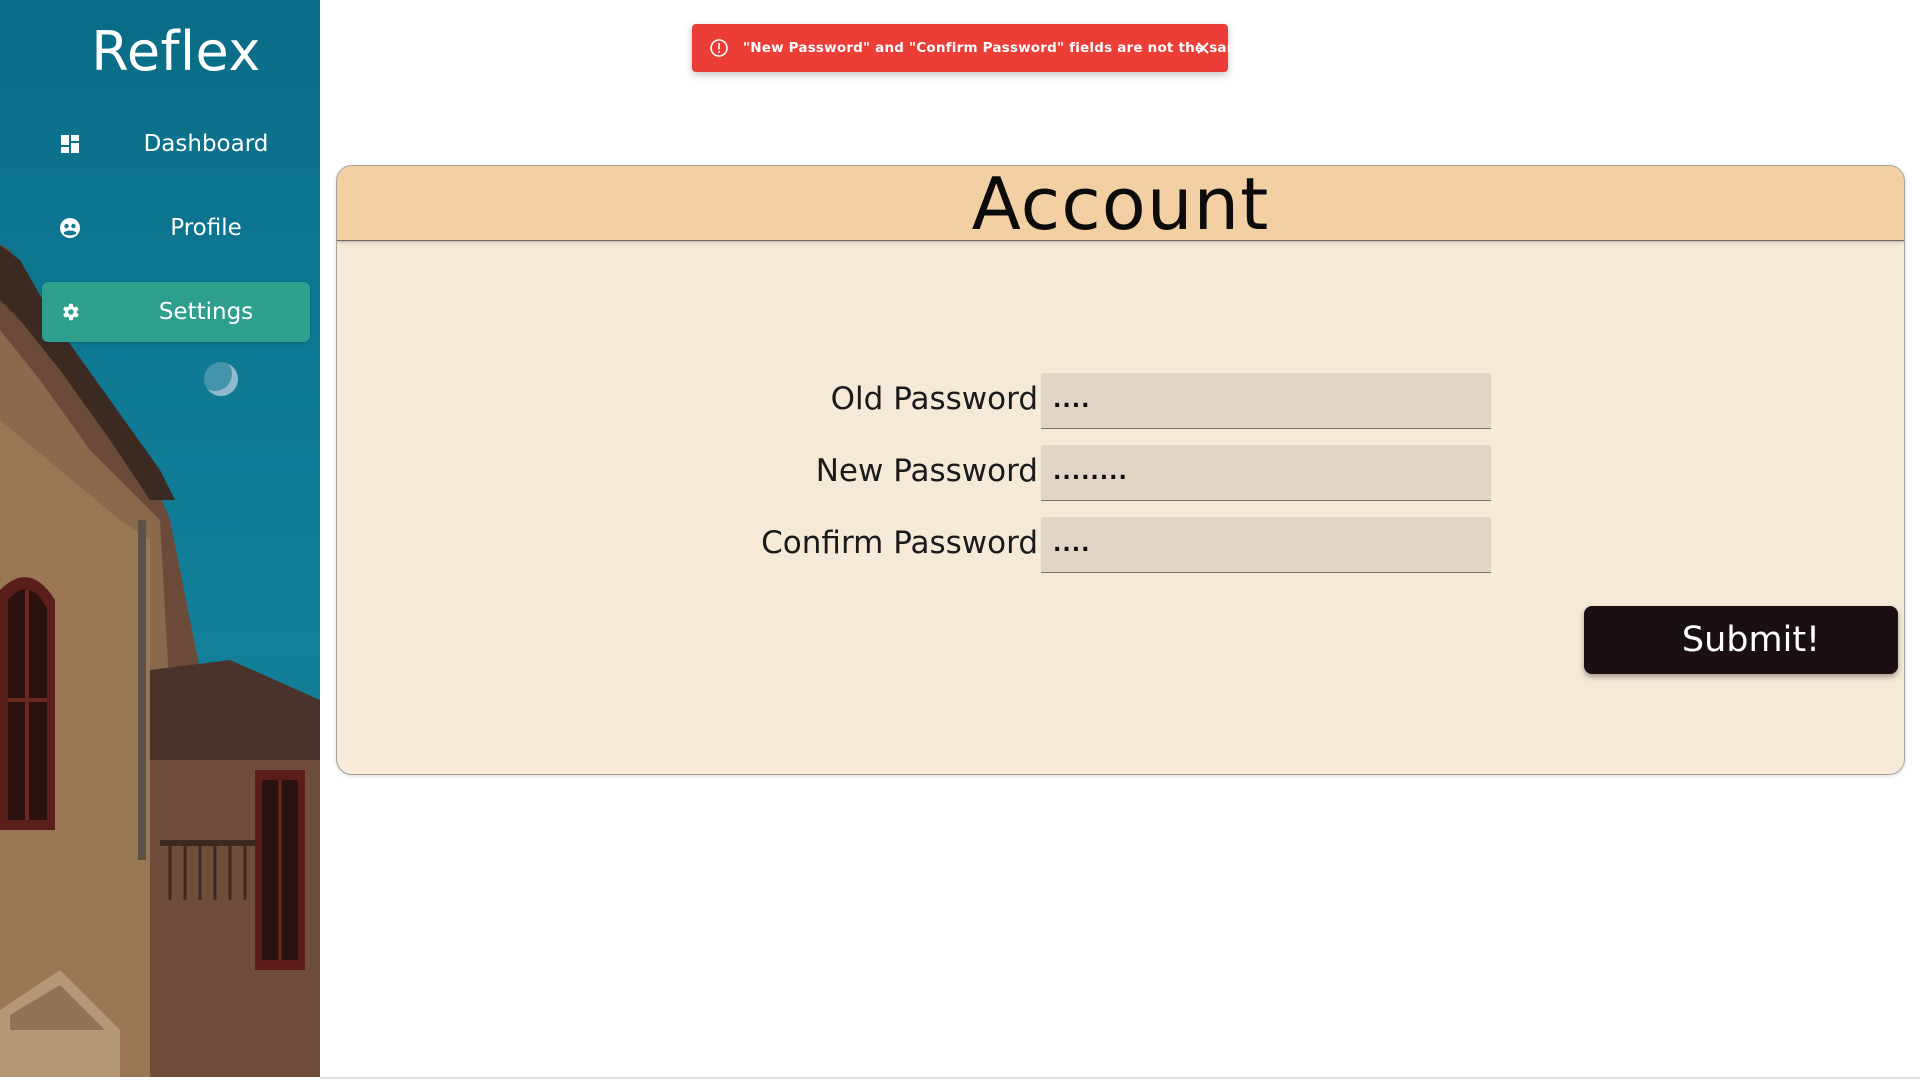 This screenshot has height=1080, width=1920. Describe the element at coordinates (934, 399) in the screenshot. I see `old-password-label: Old Password` at that location.